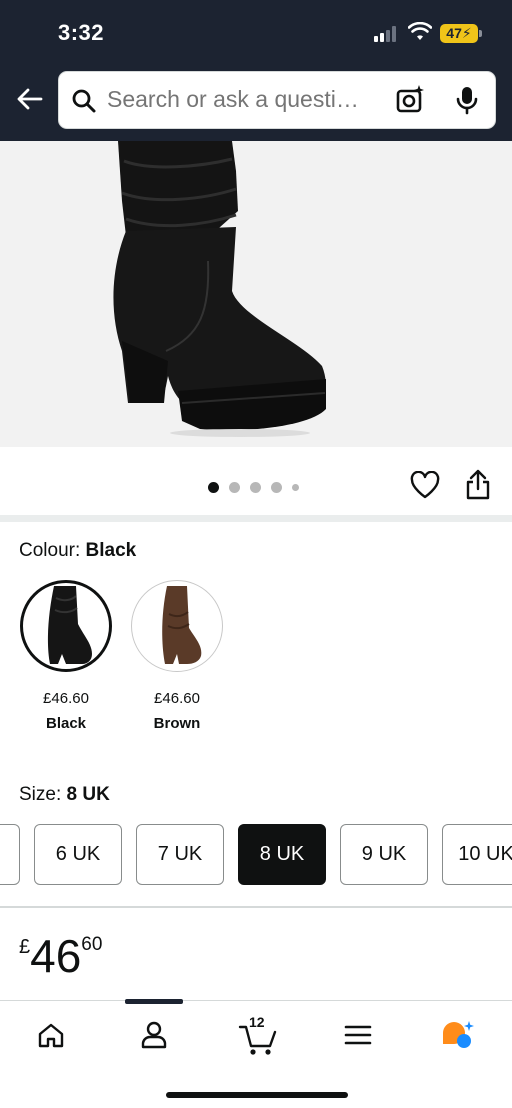 Image resolution: width=512 pixels, height=1108 pixels. What do you see at coordinates (257, 1022) in the screenshot?
I see `cart-count: 12` at bounding box center [257, 1022].